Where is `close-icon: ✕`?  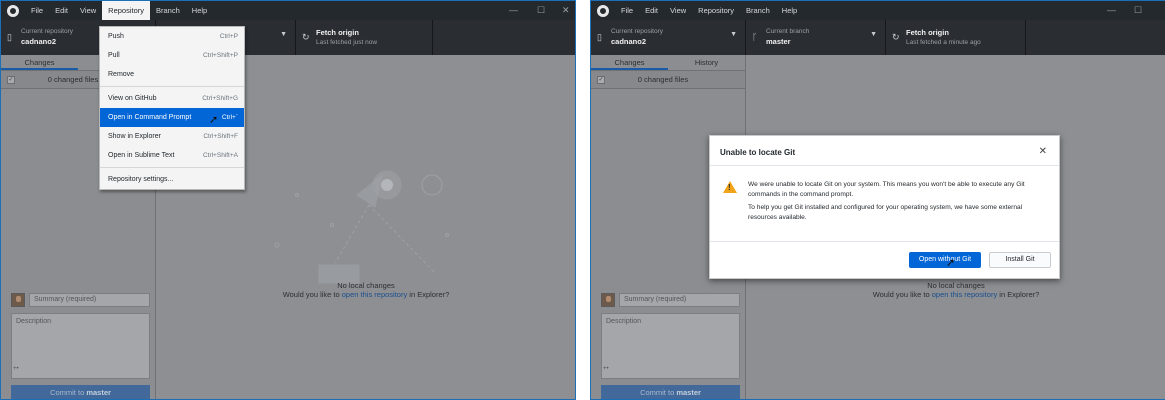 close-icon: ✕ is located at coordinates (1043, 151).